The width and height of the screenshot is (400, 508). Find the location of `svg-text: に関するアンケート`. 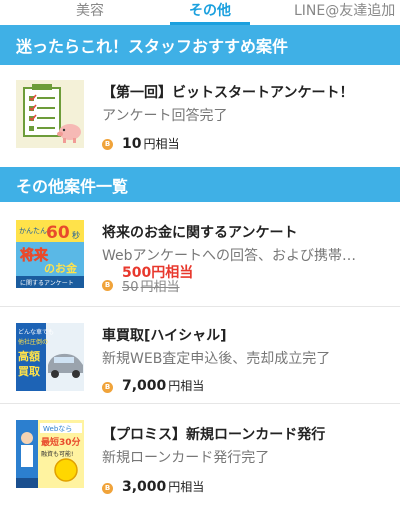

svg-text: に関するアンケート is located at coordinates (47, 283).